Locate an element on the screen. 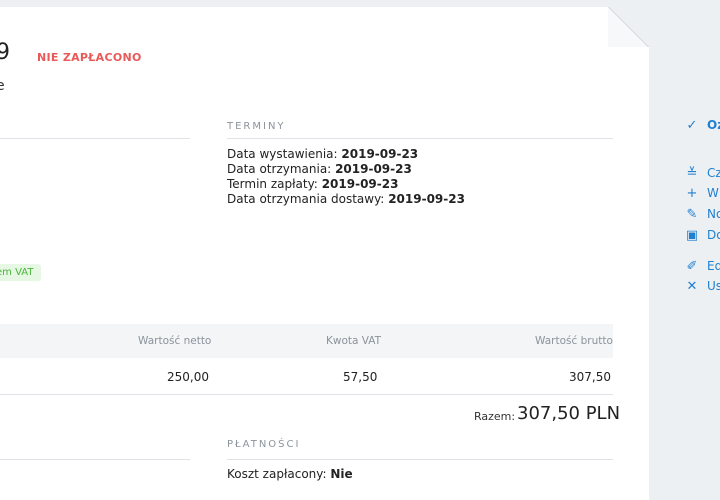 The image size is (720, 500). cell-gross-value: 307,50 is located at coordinates (590, 377).